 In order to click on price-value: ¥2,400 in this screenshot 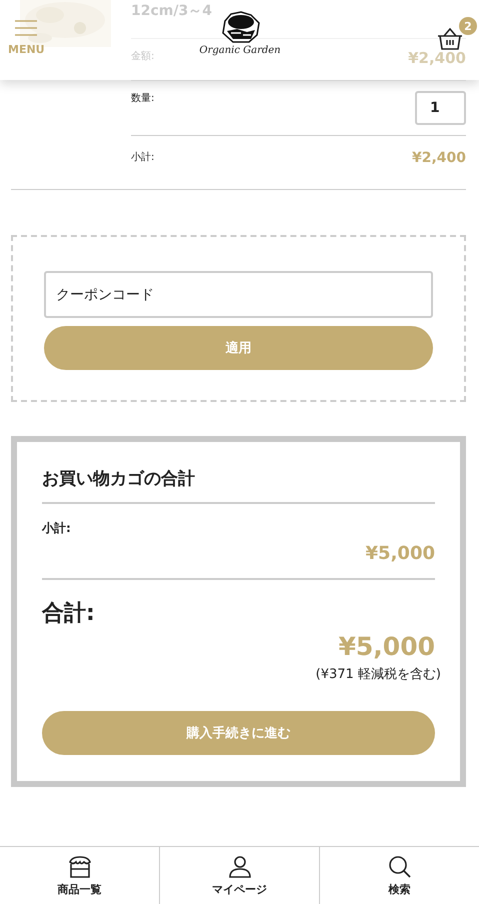, I will do `click(437, 58)`.